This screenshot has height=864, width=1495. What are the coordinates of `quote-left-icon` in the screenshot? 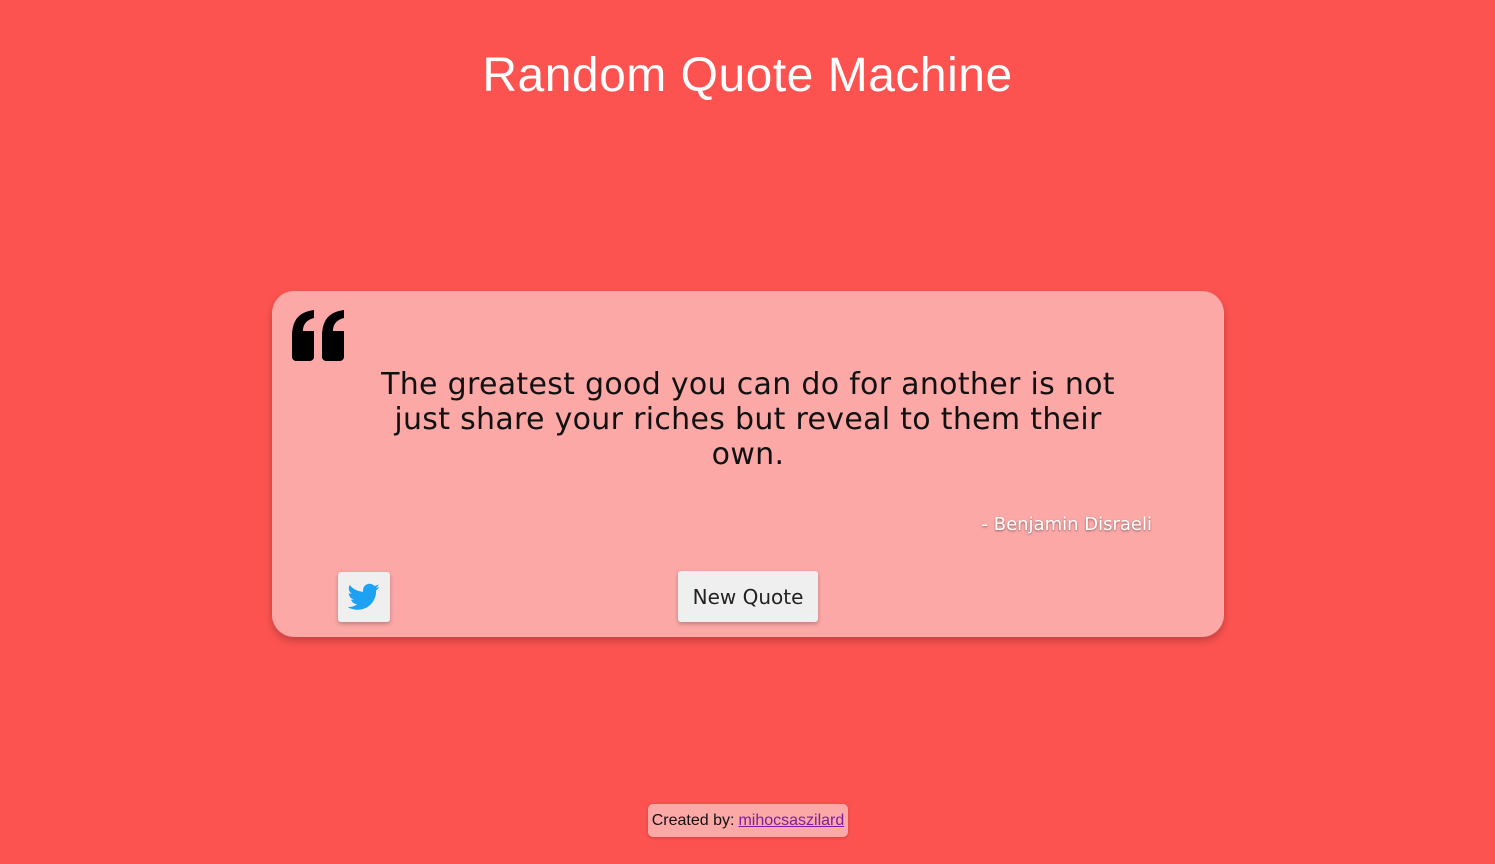 It's located at (318, 335).